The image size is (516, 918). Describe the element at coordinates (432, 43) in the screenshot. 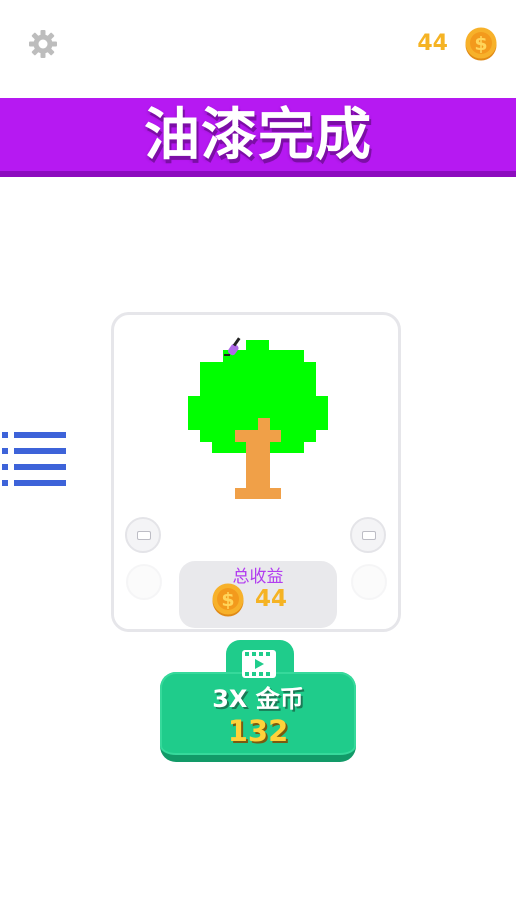

I see `coin-count: 44` at that location.